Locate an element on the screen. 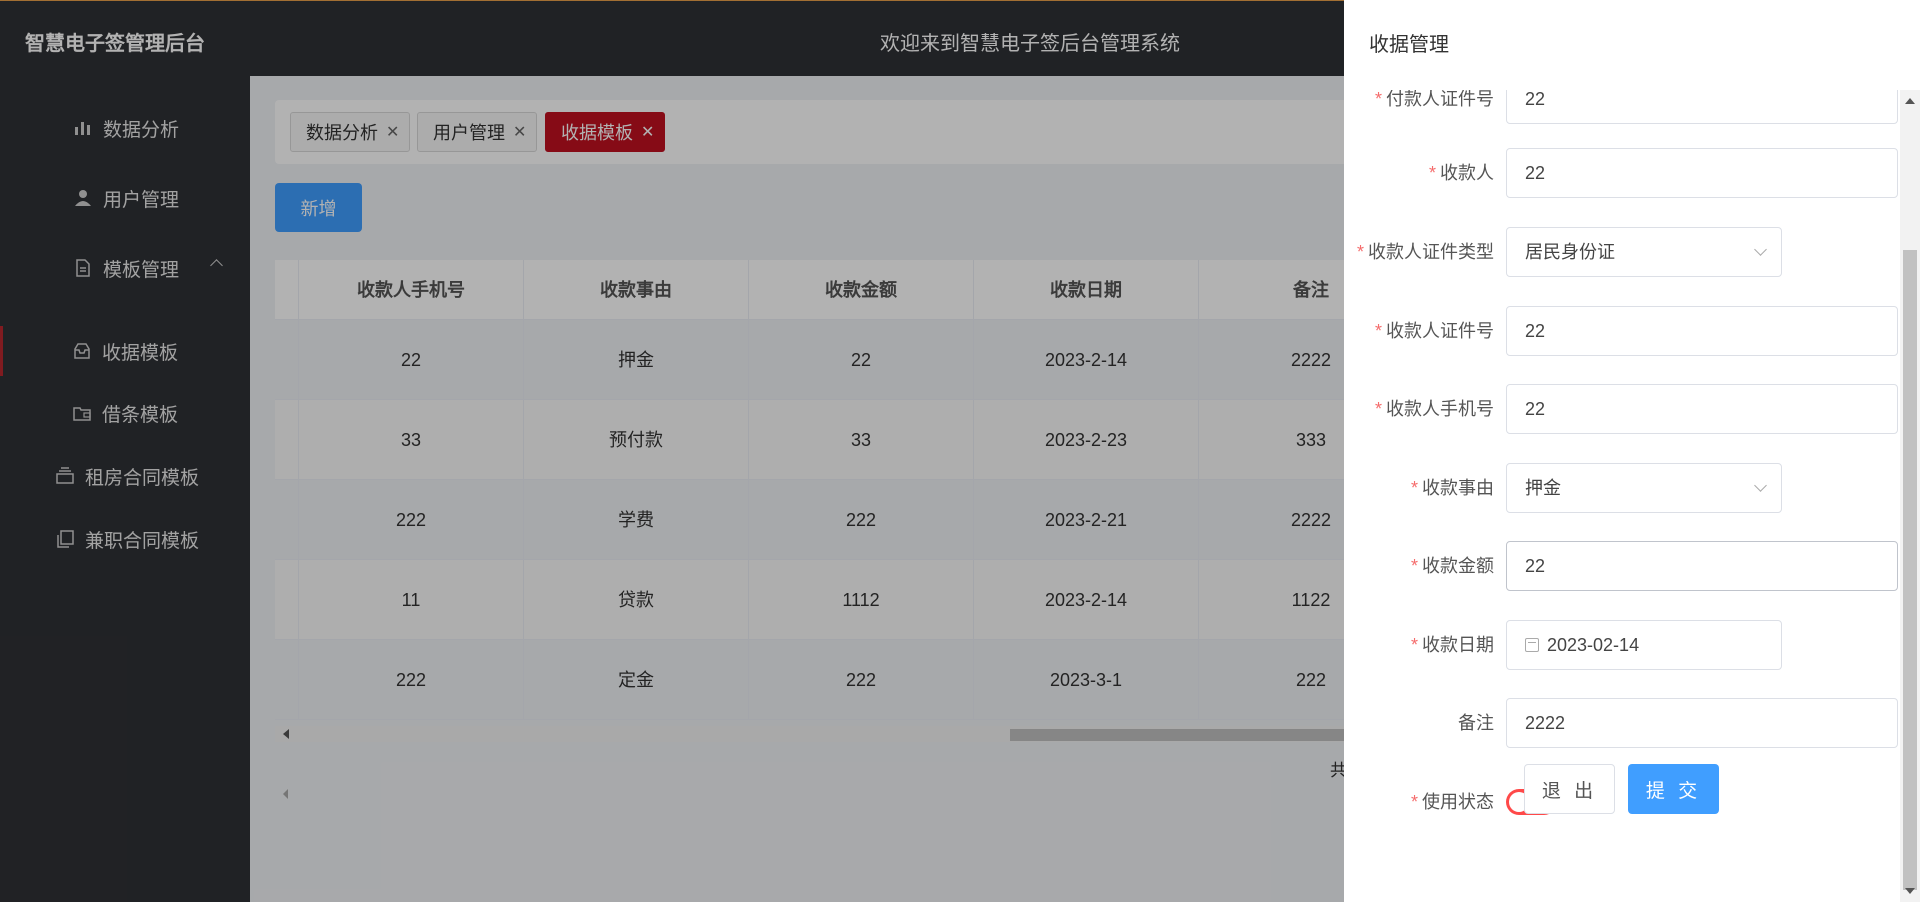 The height and width of the screenshot is (902, 1920). payee-id-input: 22 is located at coordinates (1702, 331).